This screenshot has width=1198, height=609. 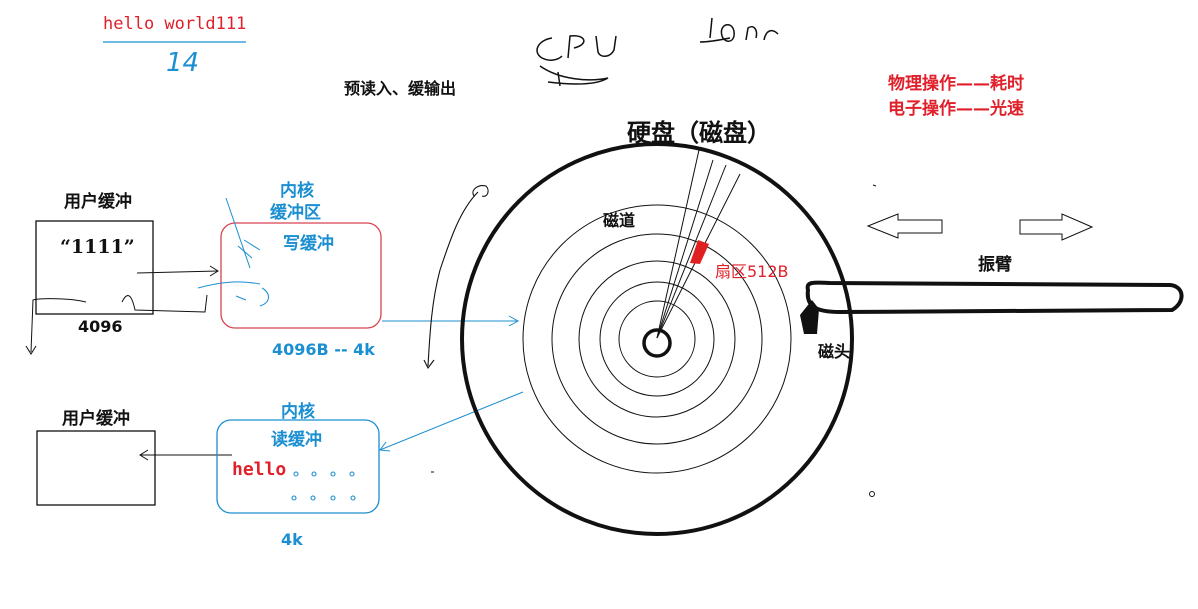 I want to click on return-curve, so click(x=164, y=303).